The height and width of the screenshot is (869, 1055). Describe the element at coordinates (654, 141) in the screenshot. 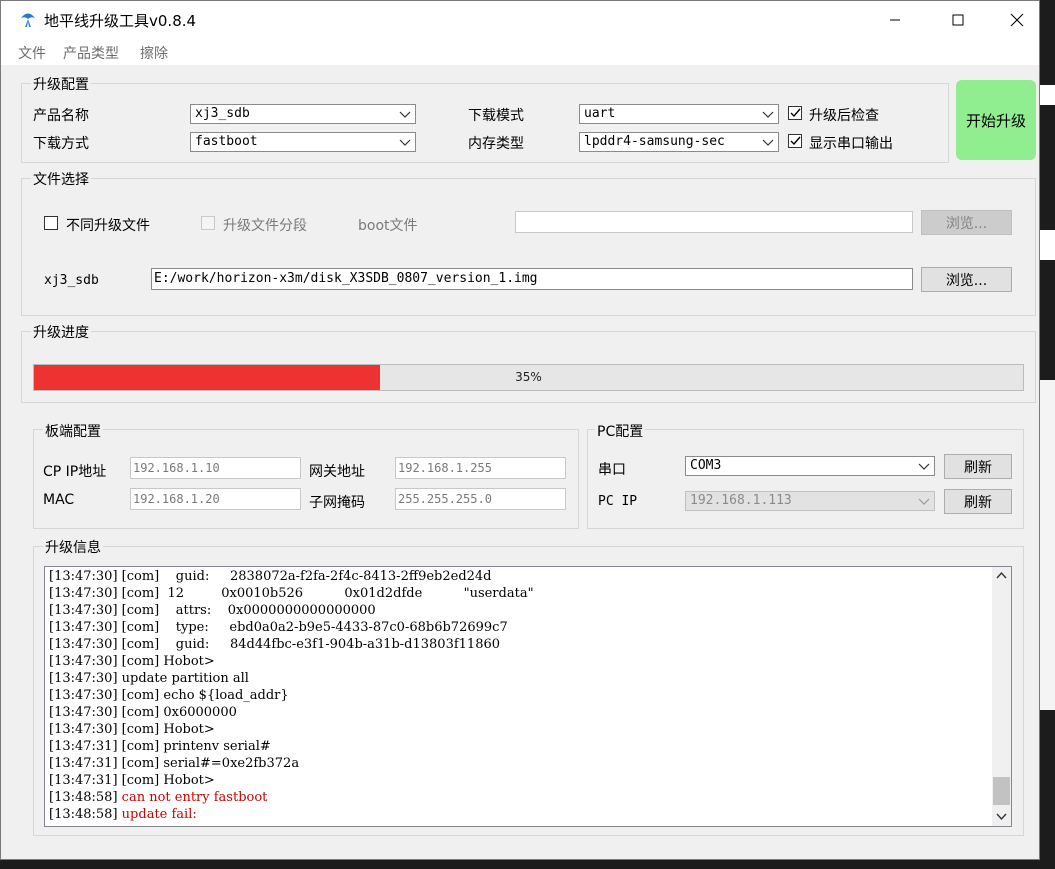

I see `memory-type-value: lpddr4-samsung-sec` at that location.